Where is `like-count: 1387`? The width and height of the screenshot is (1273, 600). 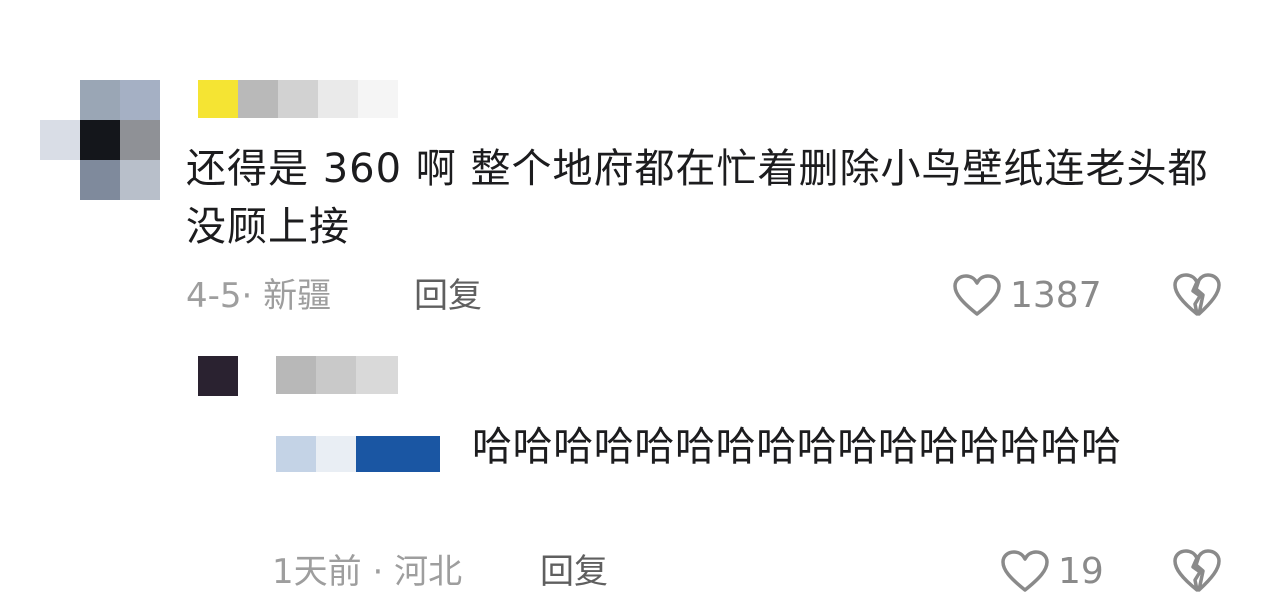
like-count: 1387 is located at coordinates (1056, 295).